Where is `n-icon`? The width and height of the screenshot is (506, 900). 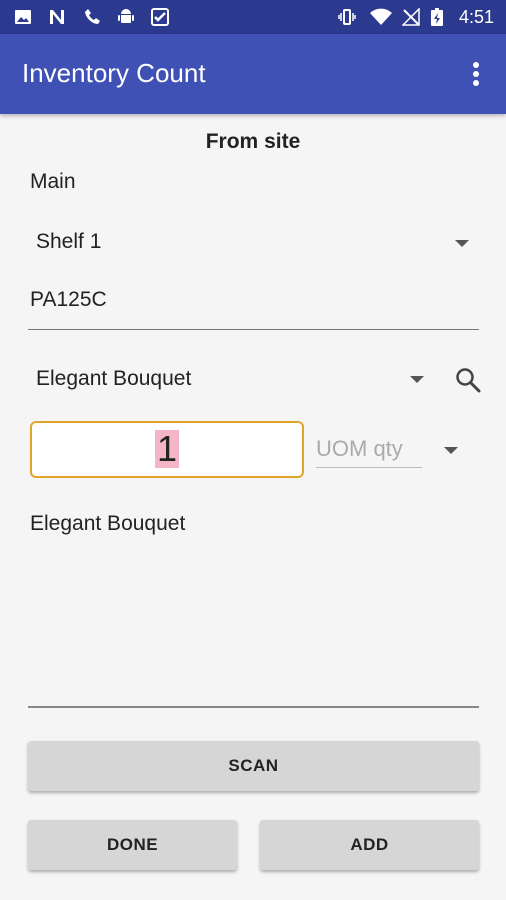
n-icon is located at coordinates (57, 17).